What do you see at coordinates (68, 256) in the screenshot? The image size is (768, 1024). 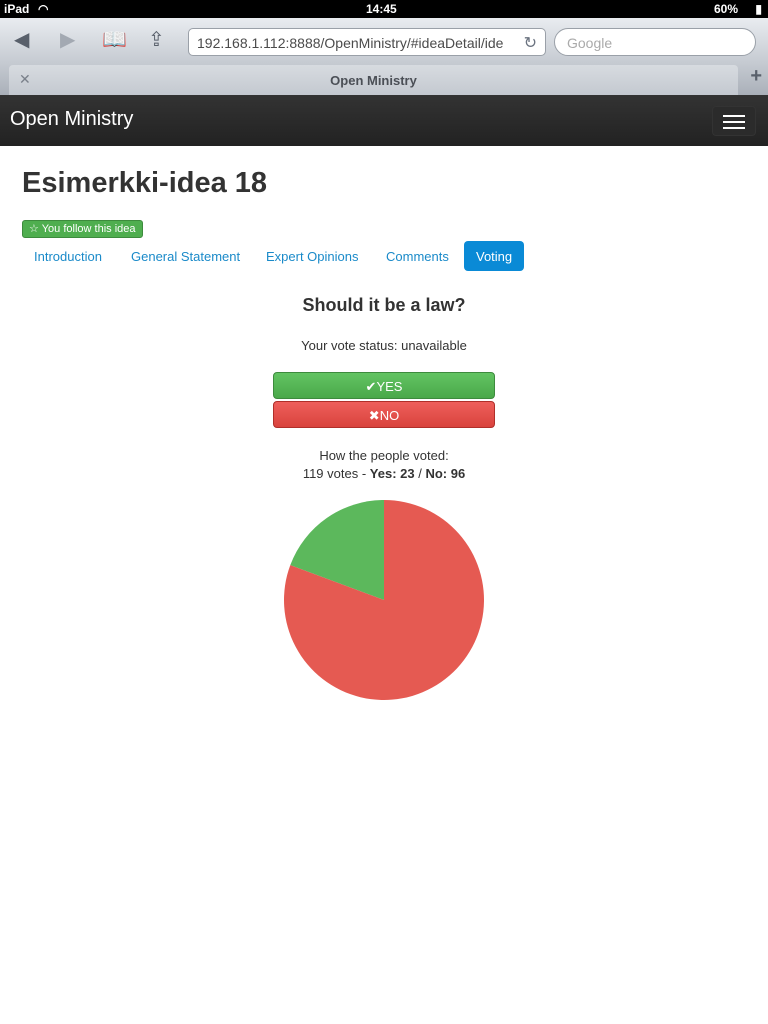 I see `tab-introduction: Introduction` at bounding box center [68, 256].